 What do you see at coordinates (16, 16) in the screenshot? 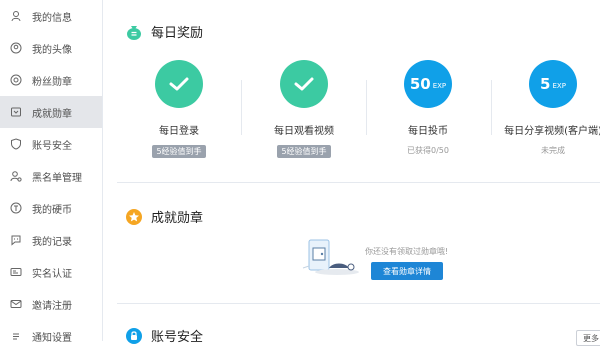
I see `user-icon` at bounding box center [16, 16].